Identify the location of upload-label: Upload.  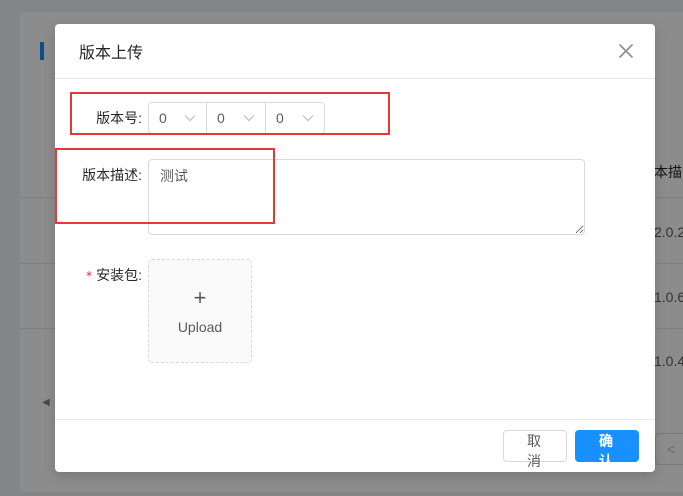
(200, 327).